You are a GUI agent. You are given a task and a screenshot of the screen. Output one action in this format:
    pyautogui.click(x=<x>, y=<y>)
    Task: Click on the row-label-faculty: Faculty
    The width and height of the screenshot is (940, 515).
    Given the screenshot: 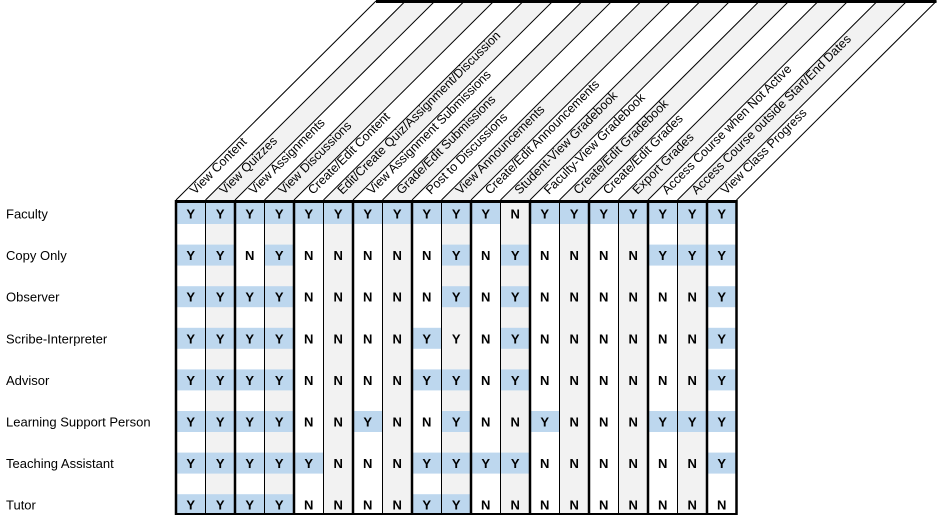 What is the action you would take?
    pyautogui.click(x=27, y=214)
    